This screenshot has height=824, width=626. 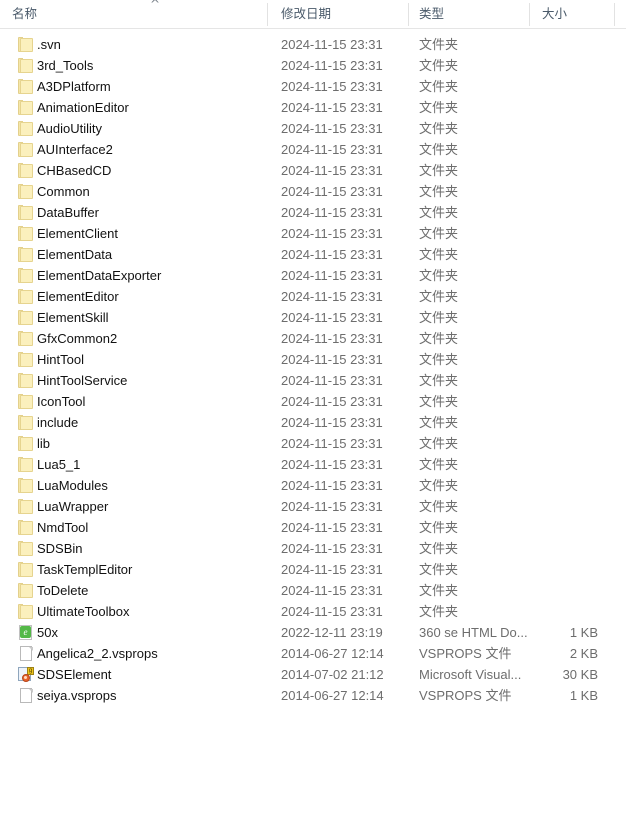 I want to click on file-name-cell: ElementData, so click(x=75, y=254).